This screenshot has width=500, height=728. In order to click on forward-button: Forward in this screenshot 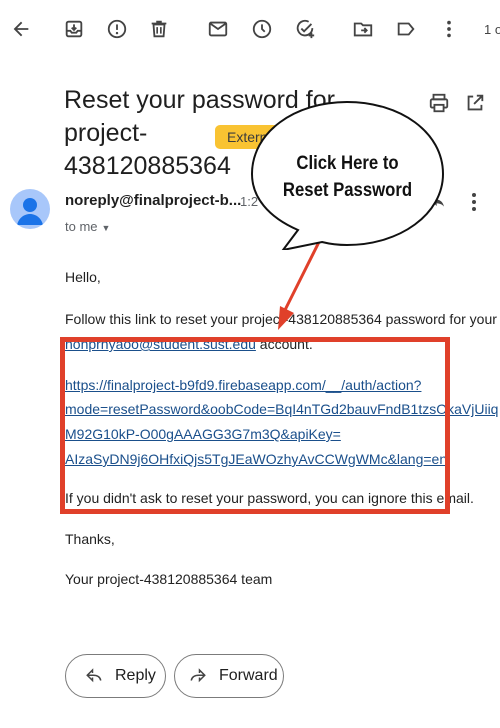, I will do `click(229, 676)`.